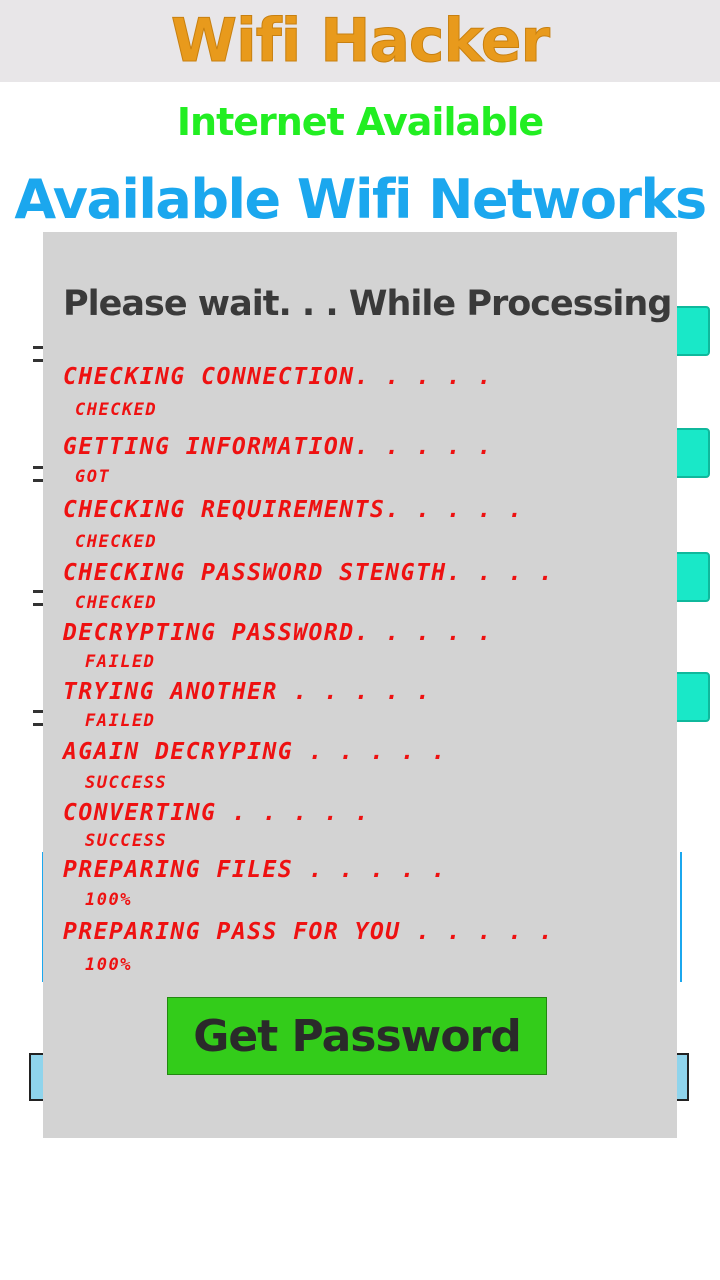 Image resolution: width=720 pixels, height=1280 pixels. Describe the element at coordinates (278, 633) in the screenshot. I see `step-label: Decrypting password. . . . .` at that location.